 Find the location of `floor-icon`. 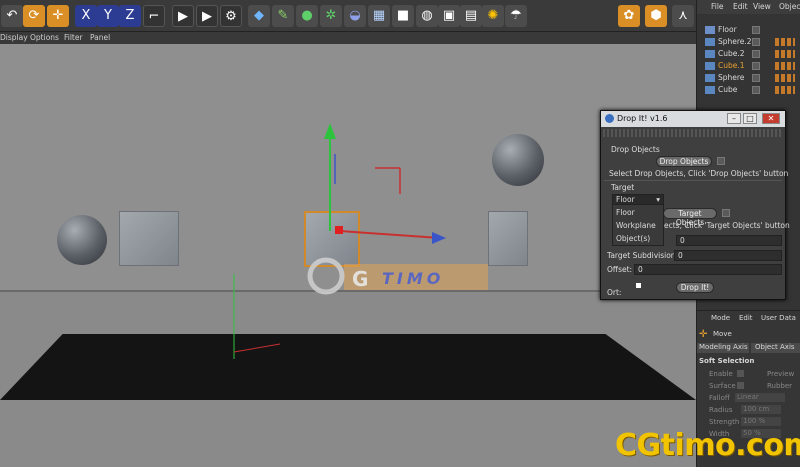

floor-icon is located at coordinates (710, 30).